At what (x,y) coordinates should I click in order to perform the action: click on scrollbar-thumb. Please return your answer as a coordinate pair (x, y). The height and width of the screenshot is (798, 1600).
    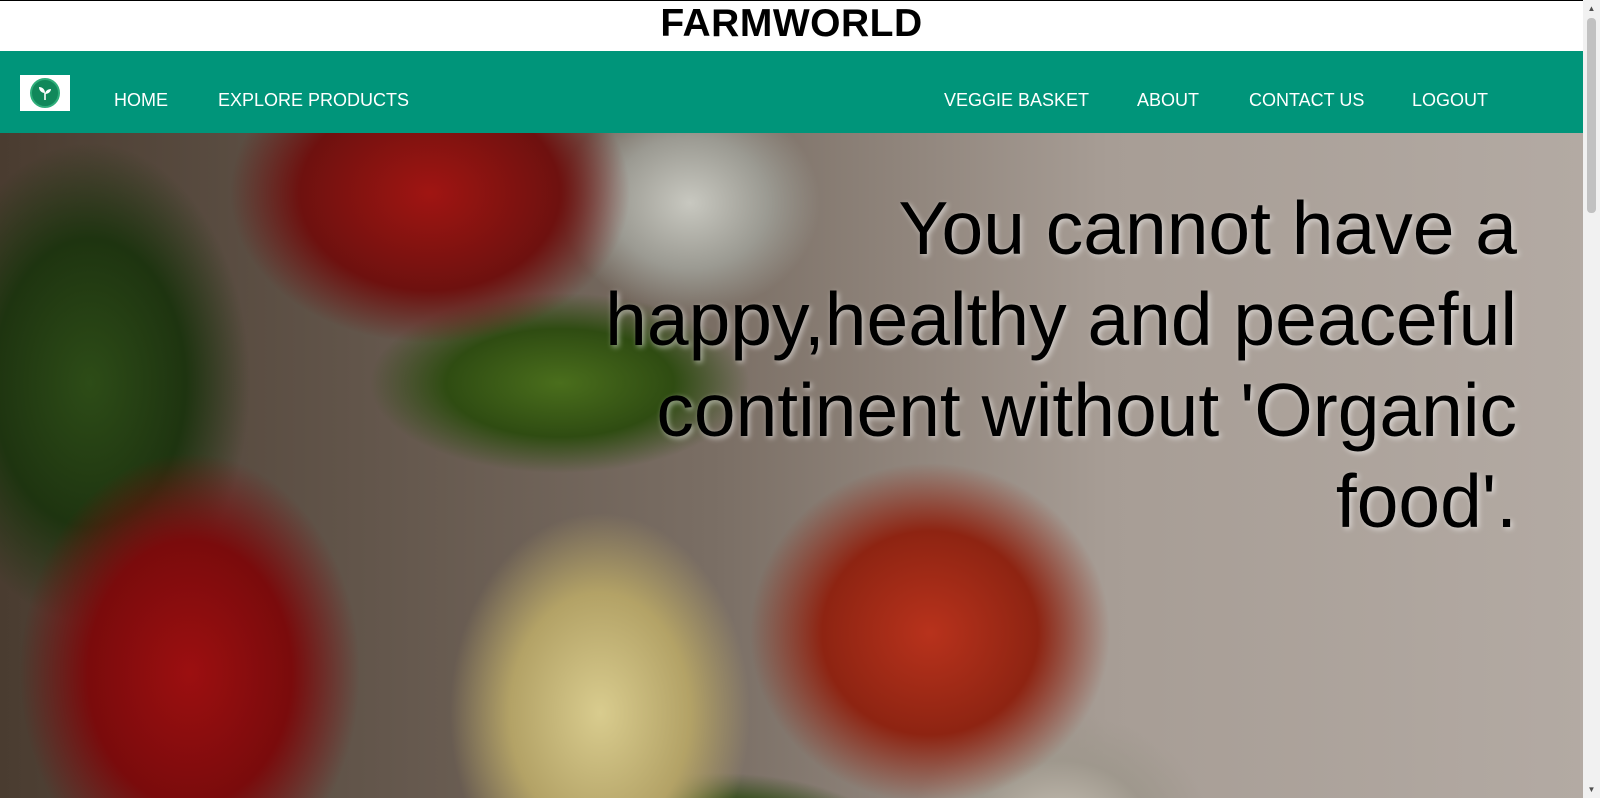
    Looking at the image, I should click on (1591, 115).